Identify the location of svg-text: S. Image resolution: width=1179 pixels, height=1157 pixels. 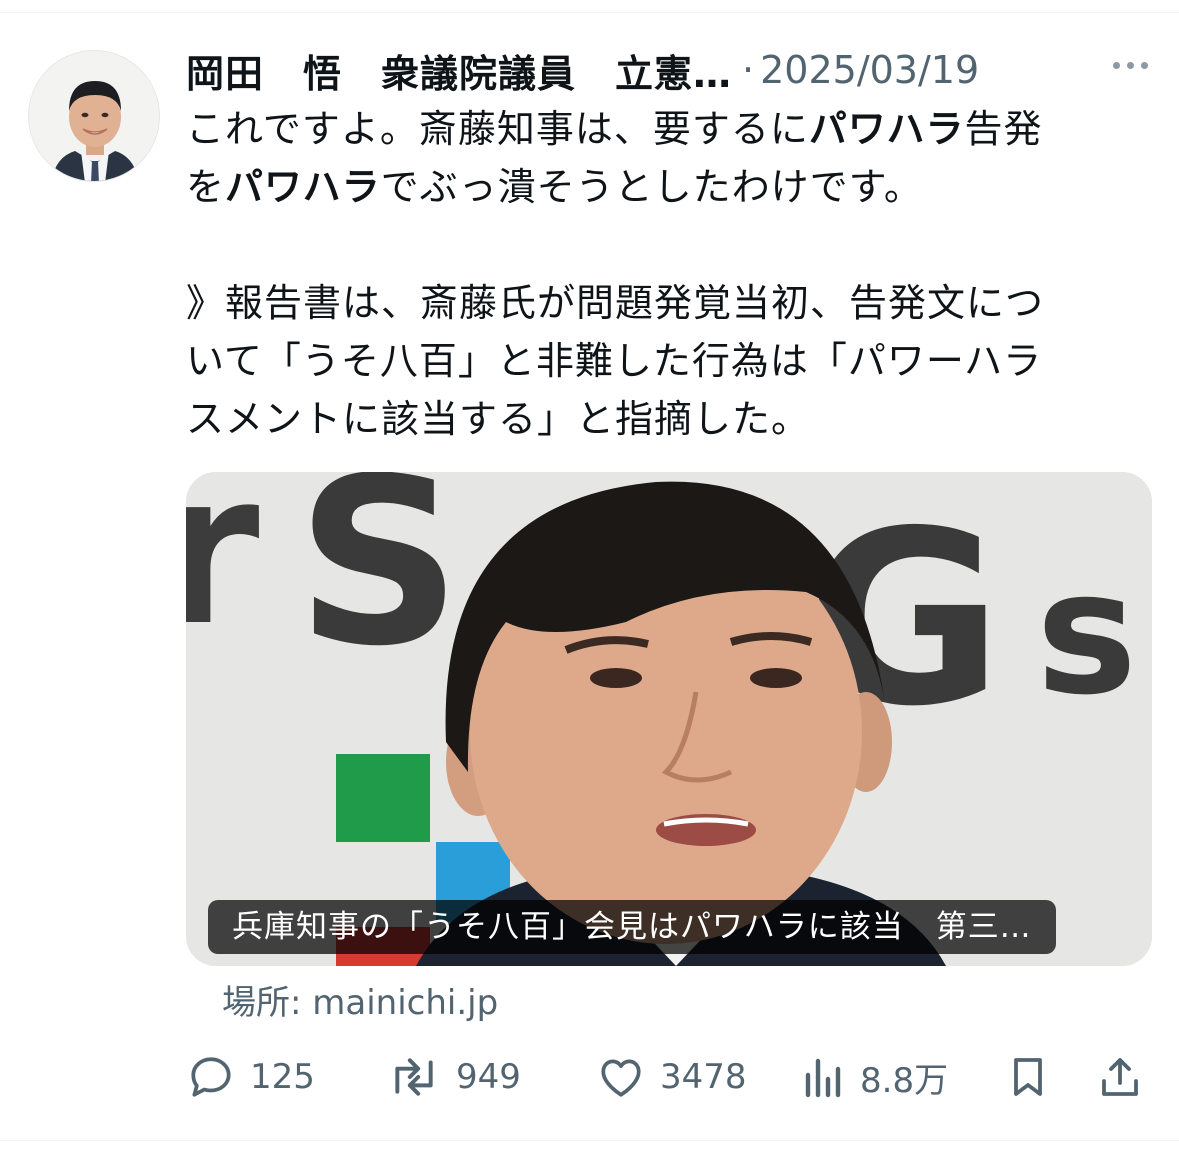
(379, 584).